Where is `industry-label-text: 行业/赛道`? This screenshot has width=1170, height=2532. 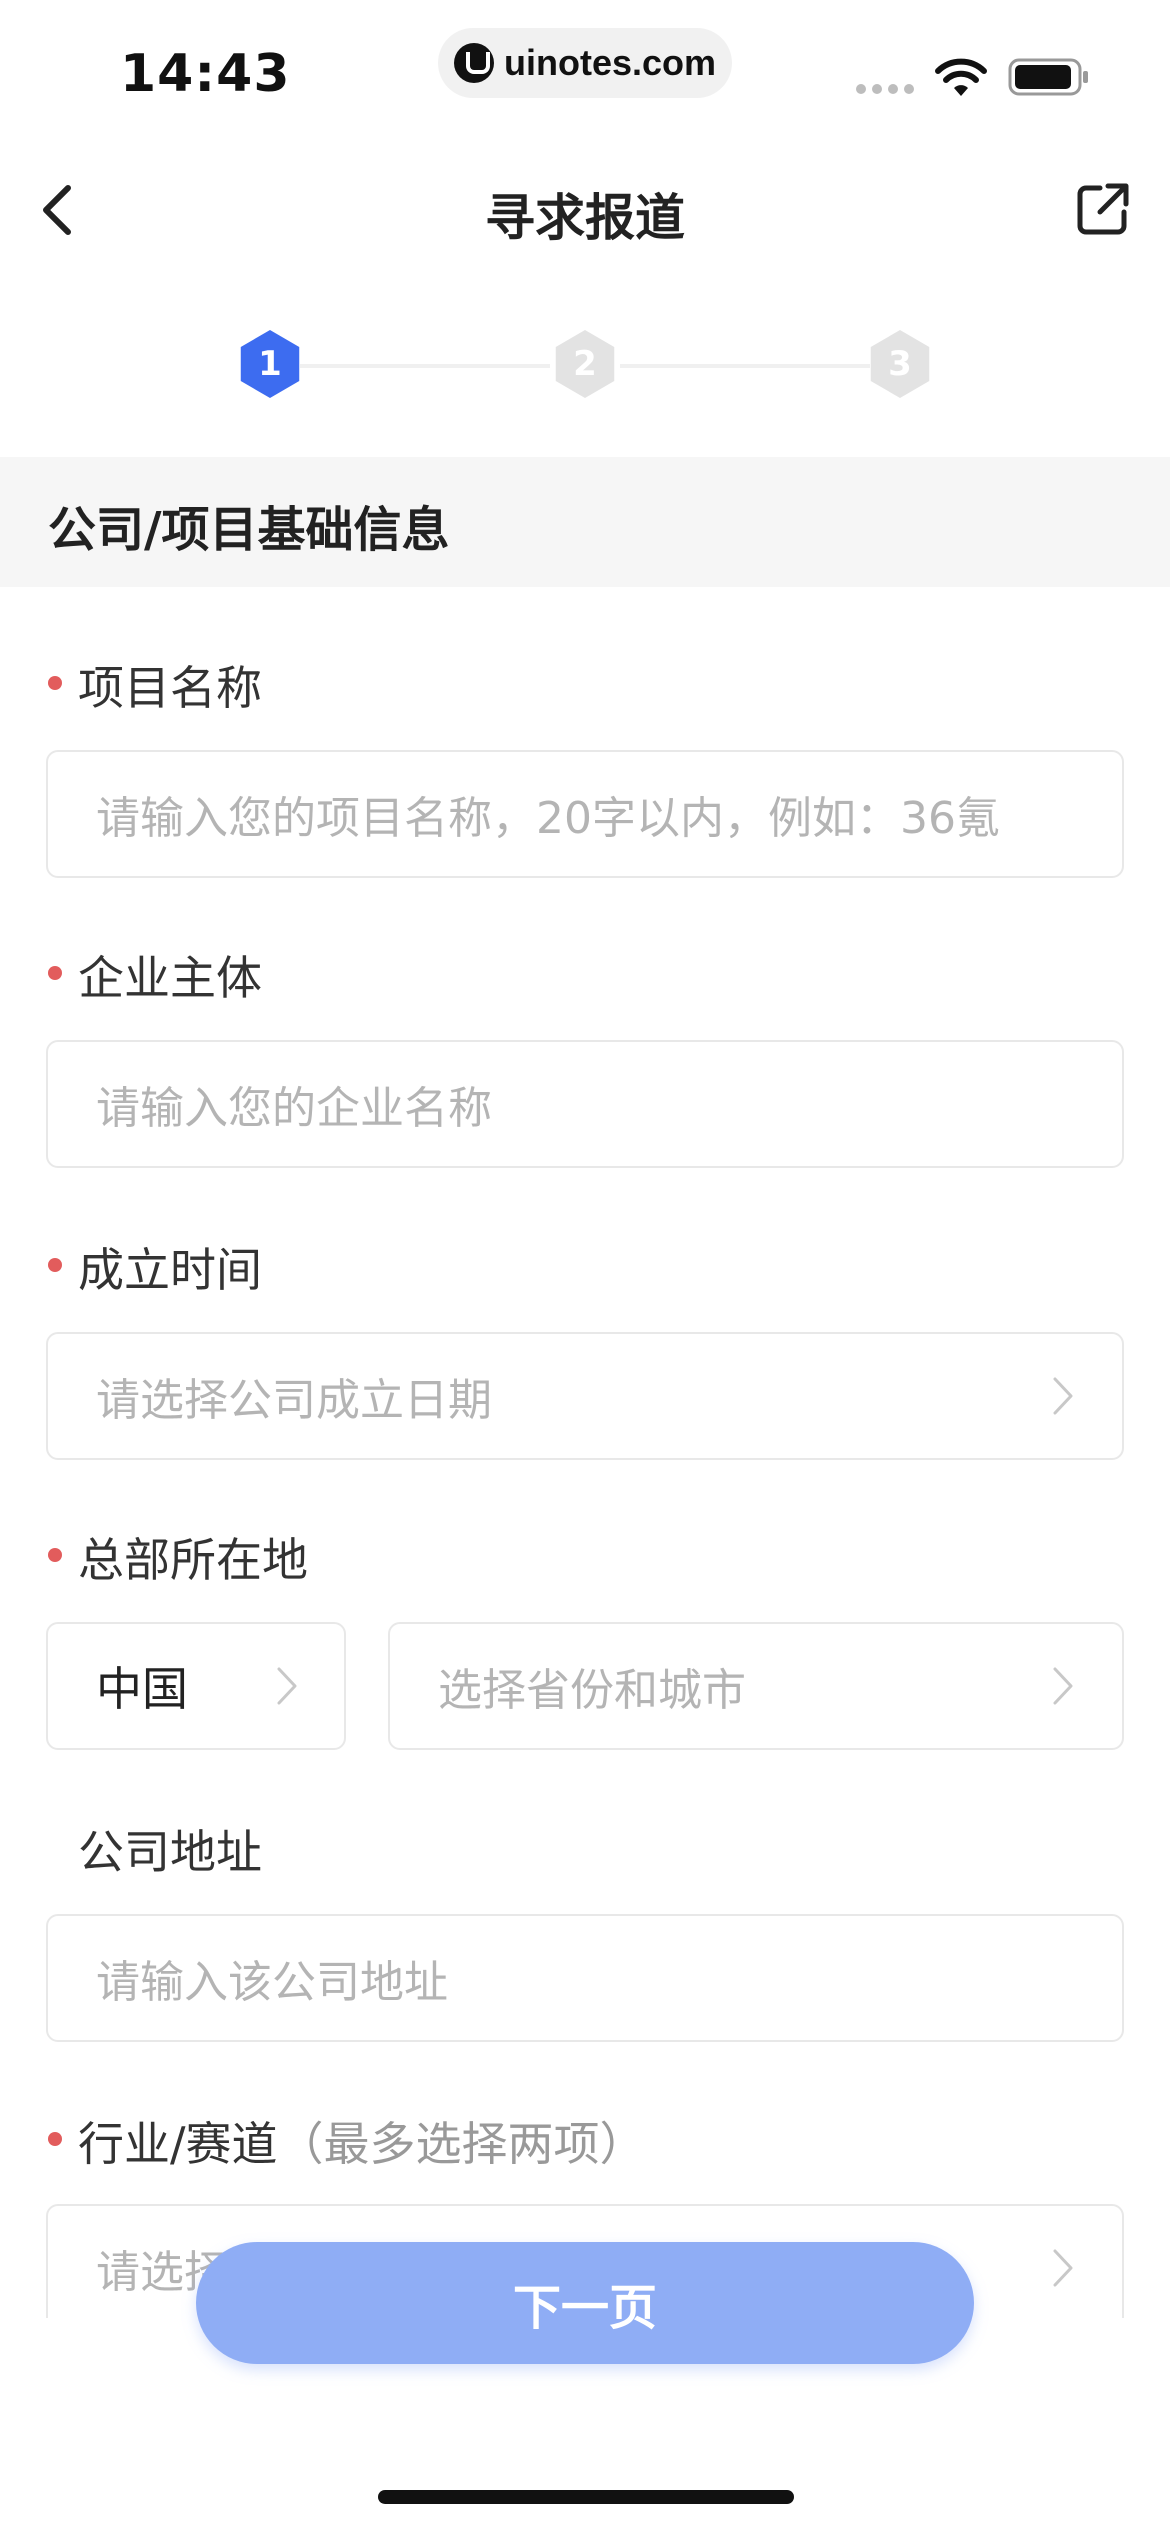 industry-label-text: 行业/赛道 is located at coordinates (178, 2144).